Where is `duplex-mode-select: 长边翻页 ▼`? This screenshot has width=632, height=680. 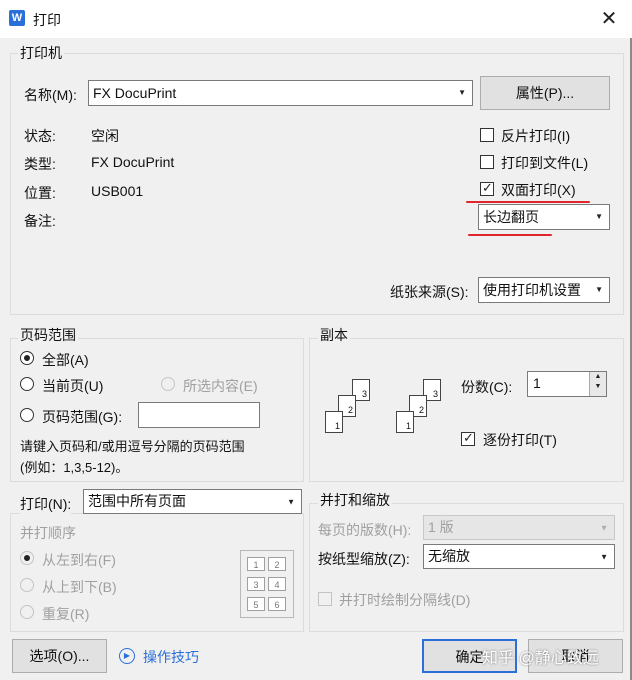
duplex-mode-select: 长边翻页 ▼ is located at coordinates (544, 217).